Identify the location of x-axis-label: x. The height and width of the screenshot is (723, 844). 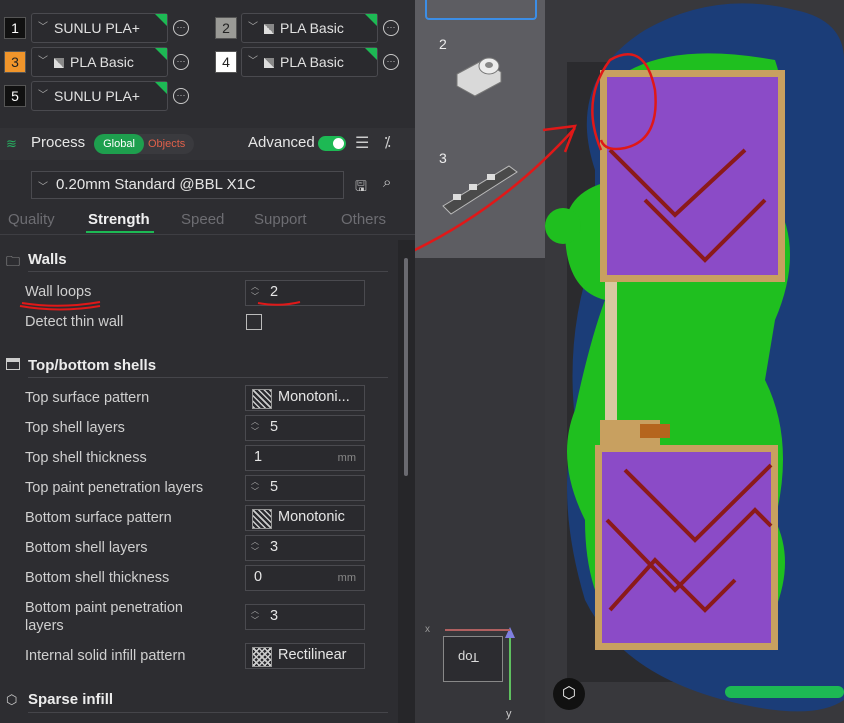
(427, 629).